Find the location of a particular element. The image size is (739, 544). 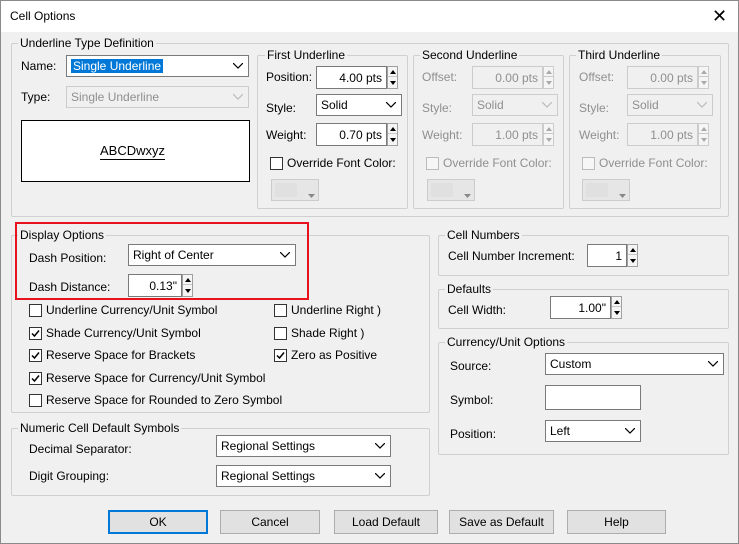

third-weight-label: Weight: is located at coordinates (599, 135).